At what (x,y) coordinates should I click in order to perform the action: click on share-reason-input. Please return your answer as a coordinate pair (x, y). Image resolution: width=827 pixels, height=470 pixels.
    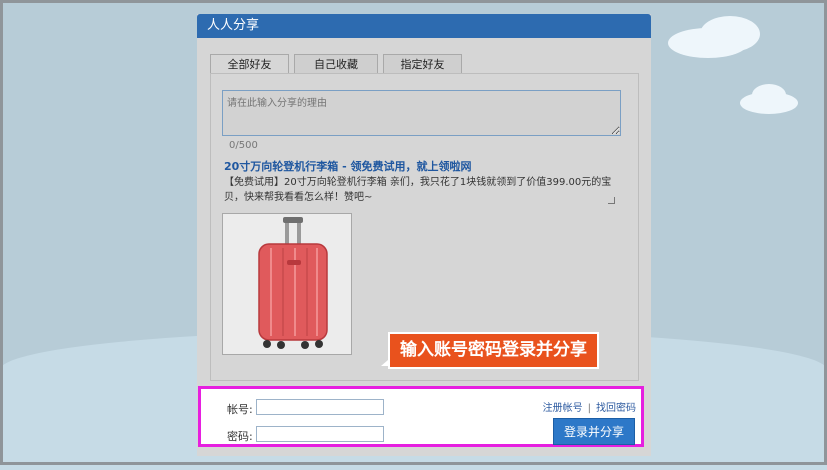
    Looking at the image, I should click on (421, 113).